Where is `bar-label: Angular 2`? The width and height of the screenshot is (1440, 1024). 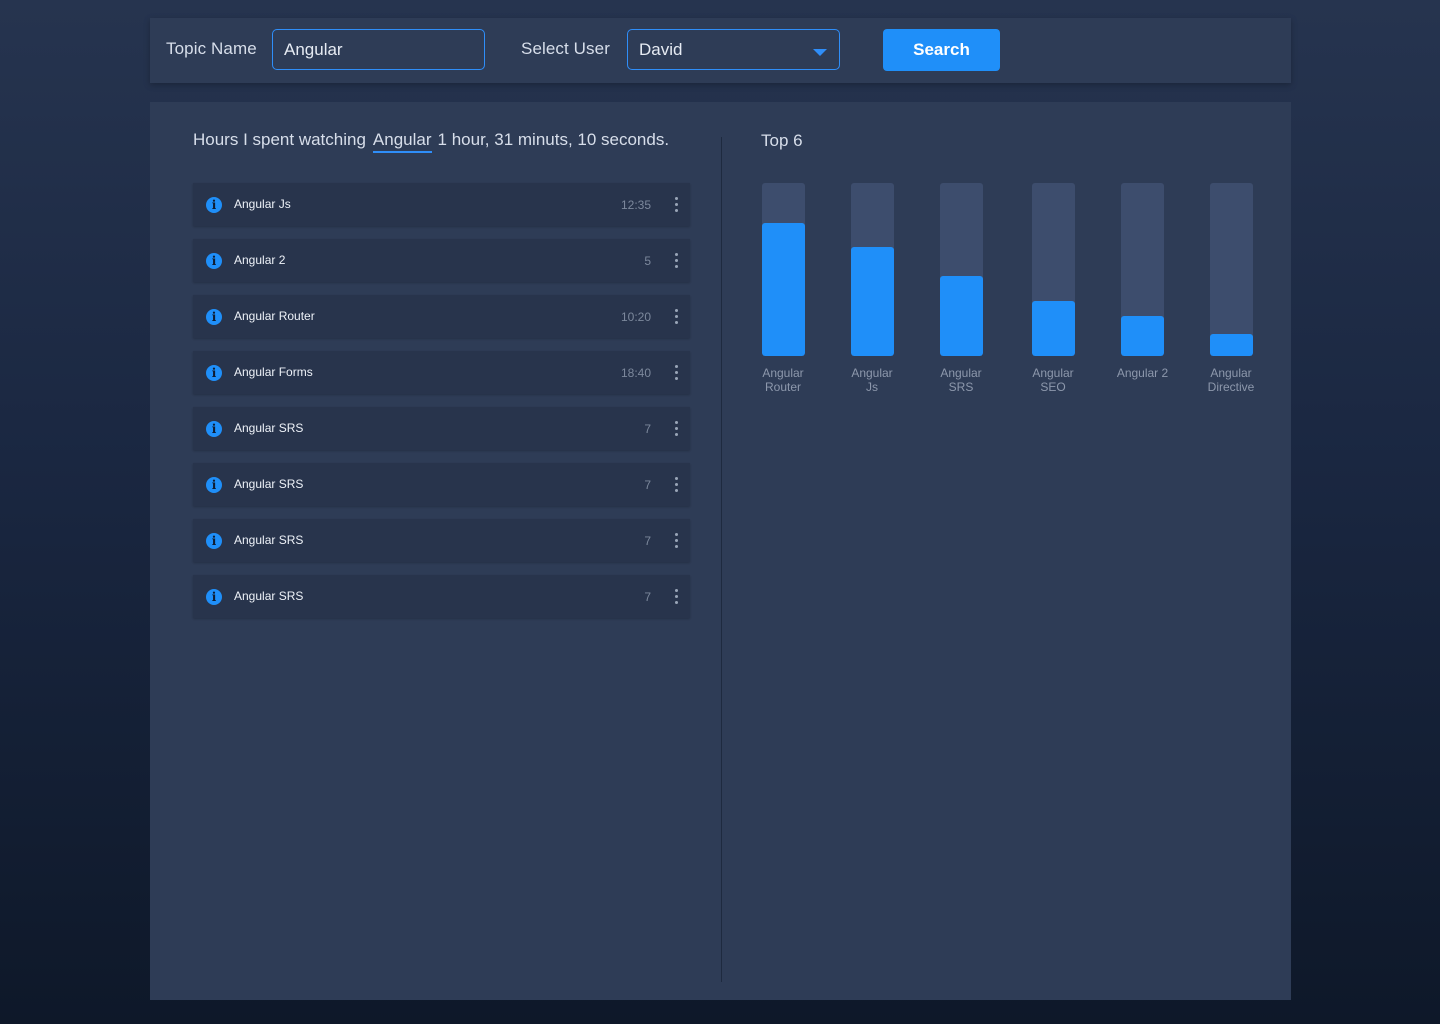
bar-label: Angular 2 is located at coordinates (1142, 373).